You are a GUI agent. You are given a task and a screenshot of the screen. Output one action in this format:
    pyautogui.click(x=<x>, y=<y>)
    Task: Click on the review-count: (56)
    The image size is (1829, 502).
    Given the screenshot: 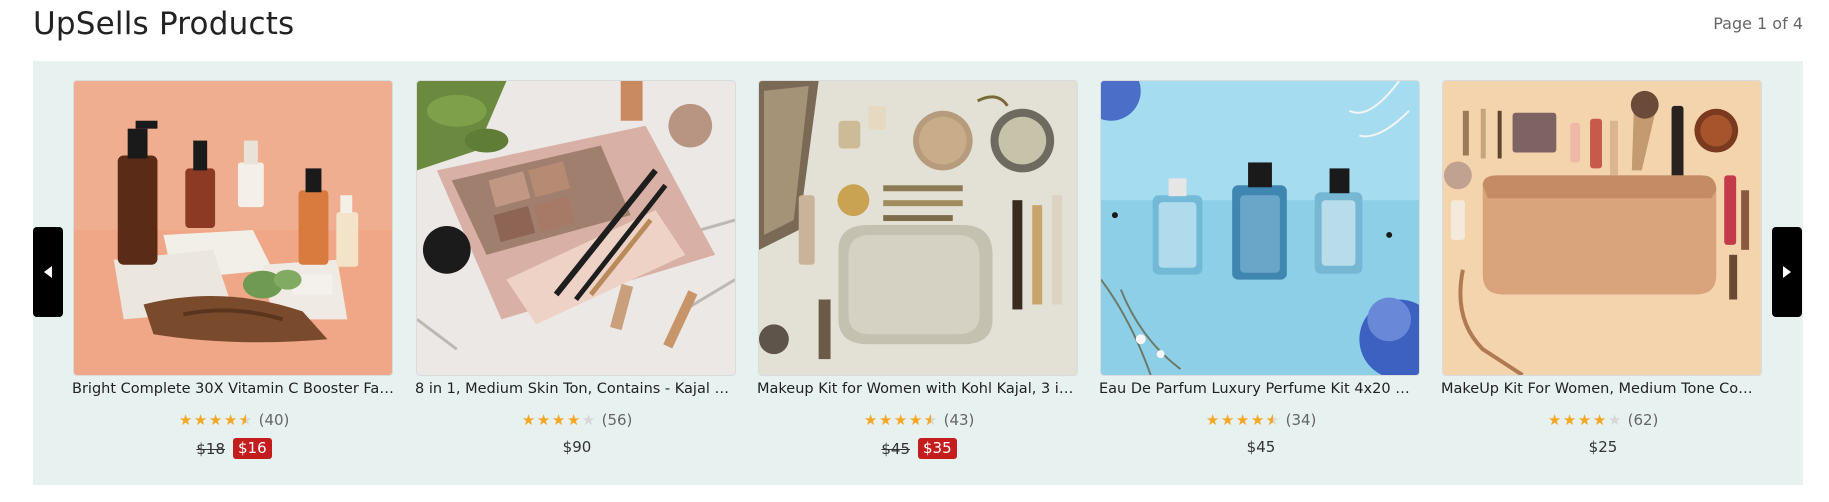 What is the action you would take?
    pyautogui.click(x=617, y=420)
    